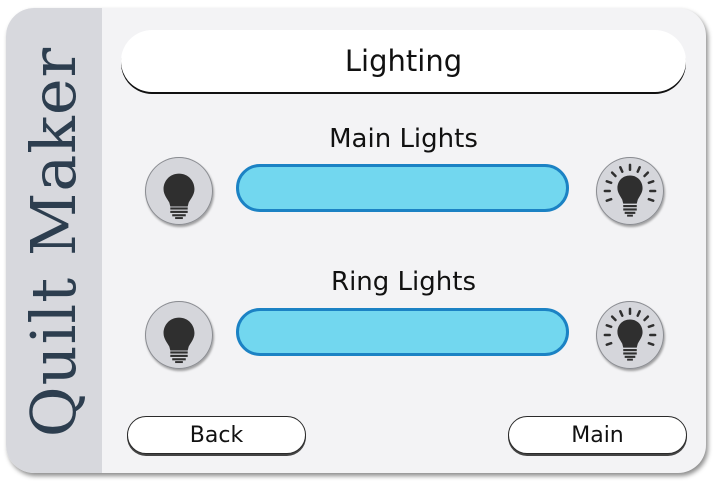 Image resolution: width=713 pixels, height=482 pixels. I want to click on page-title: Lighting, so click(403, 61).